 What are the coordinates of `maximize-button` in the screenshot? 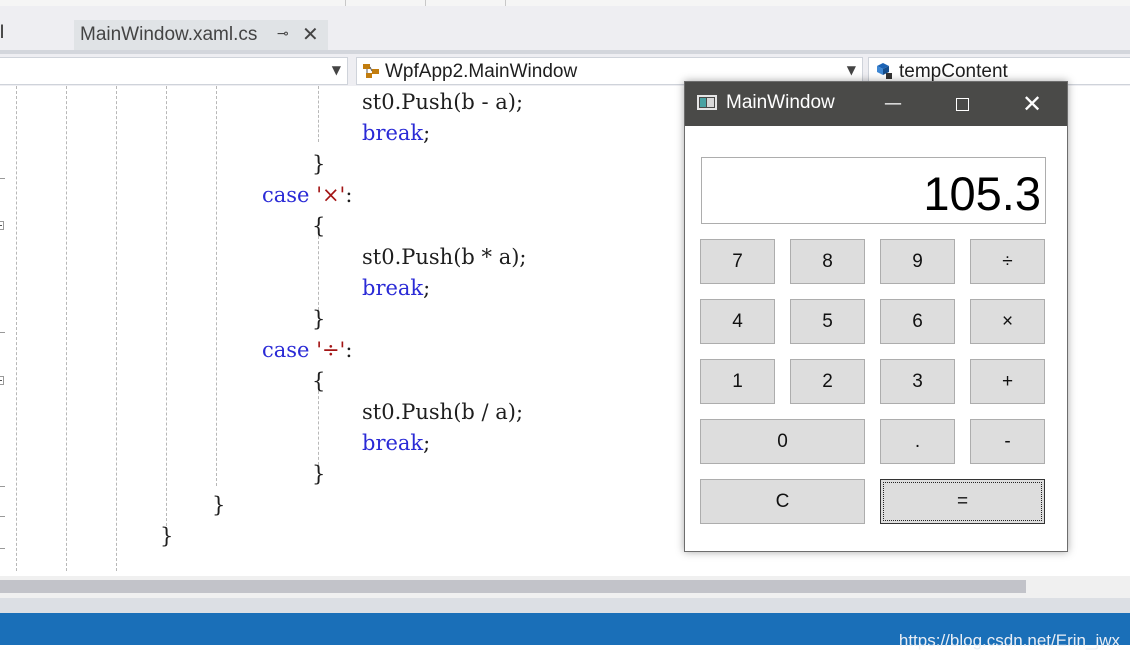 It's located at (962, 104).